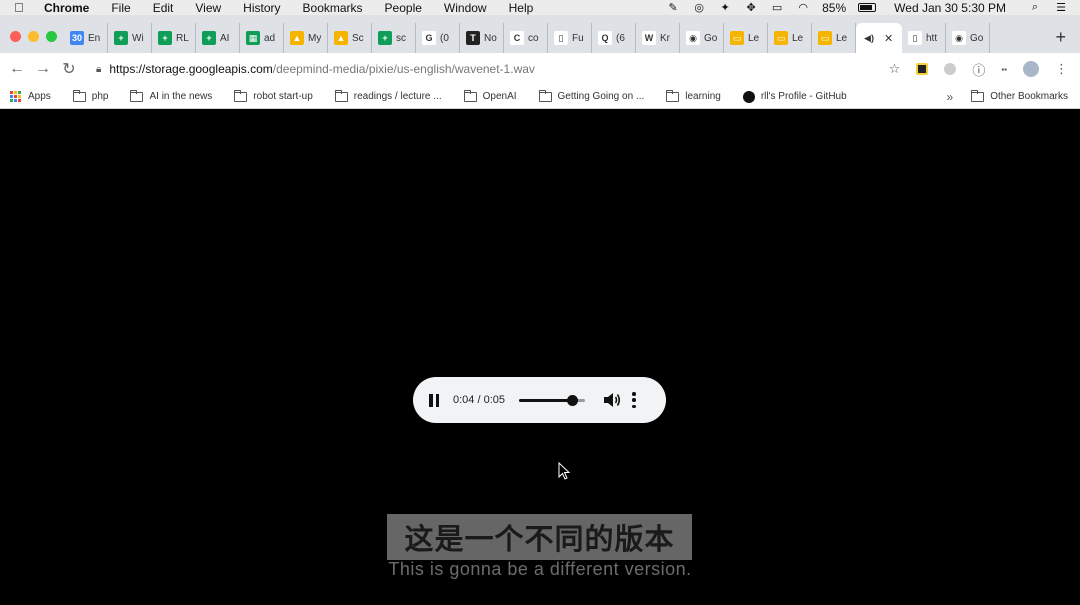  What do you see at coordinates (867, 7) in the screenshot?
I see `battery-icon` at bounding box center [867, 7].